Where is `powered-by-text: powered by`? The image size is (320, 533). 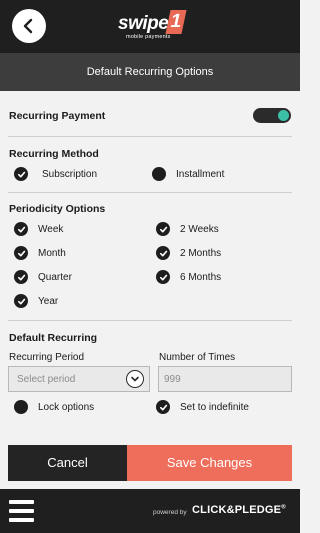
powered-by-text: powered by is located at coordinates (170, 512).